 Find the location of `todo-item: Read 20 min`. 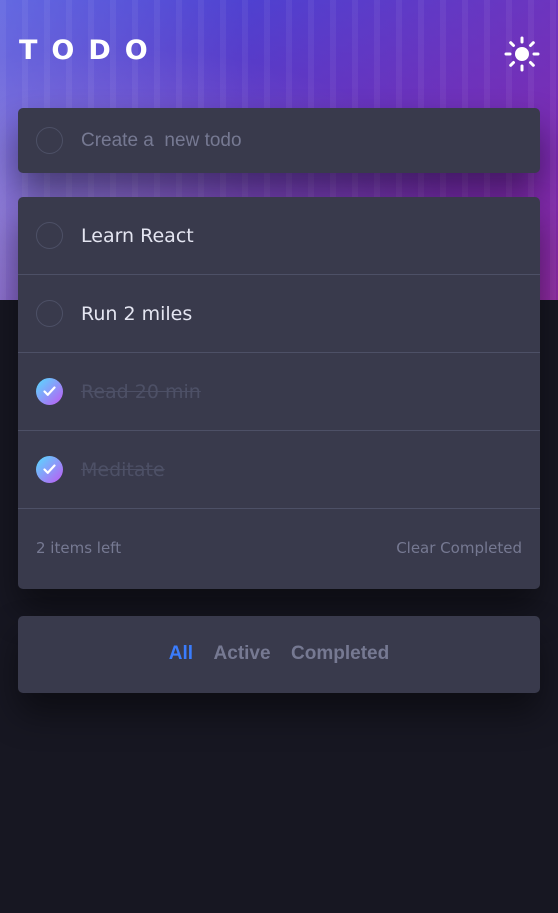

todo-item: Read 20 min is located at coordinates (279, 392).